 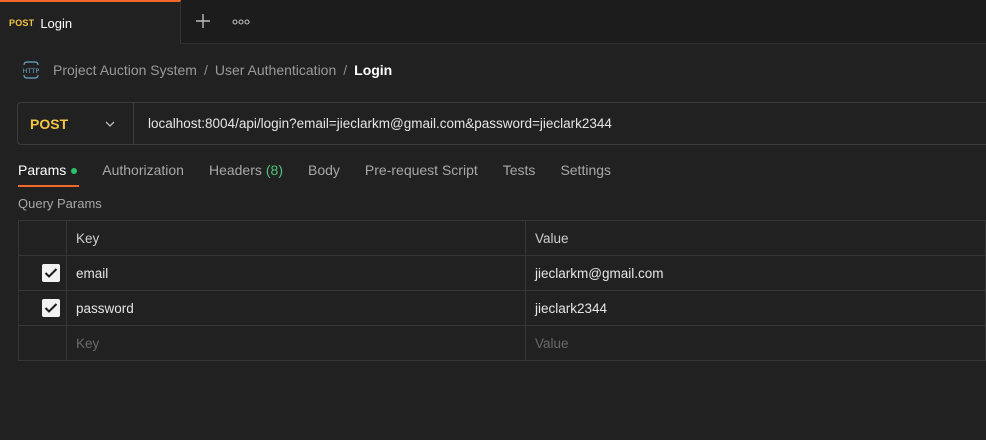 I want to click on table-row: password jieclark2344, so click(x=502, y=308).